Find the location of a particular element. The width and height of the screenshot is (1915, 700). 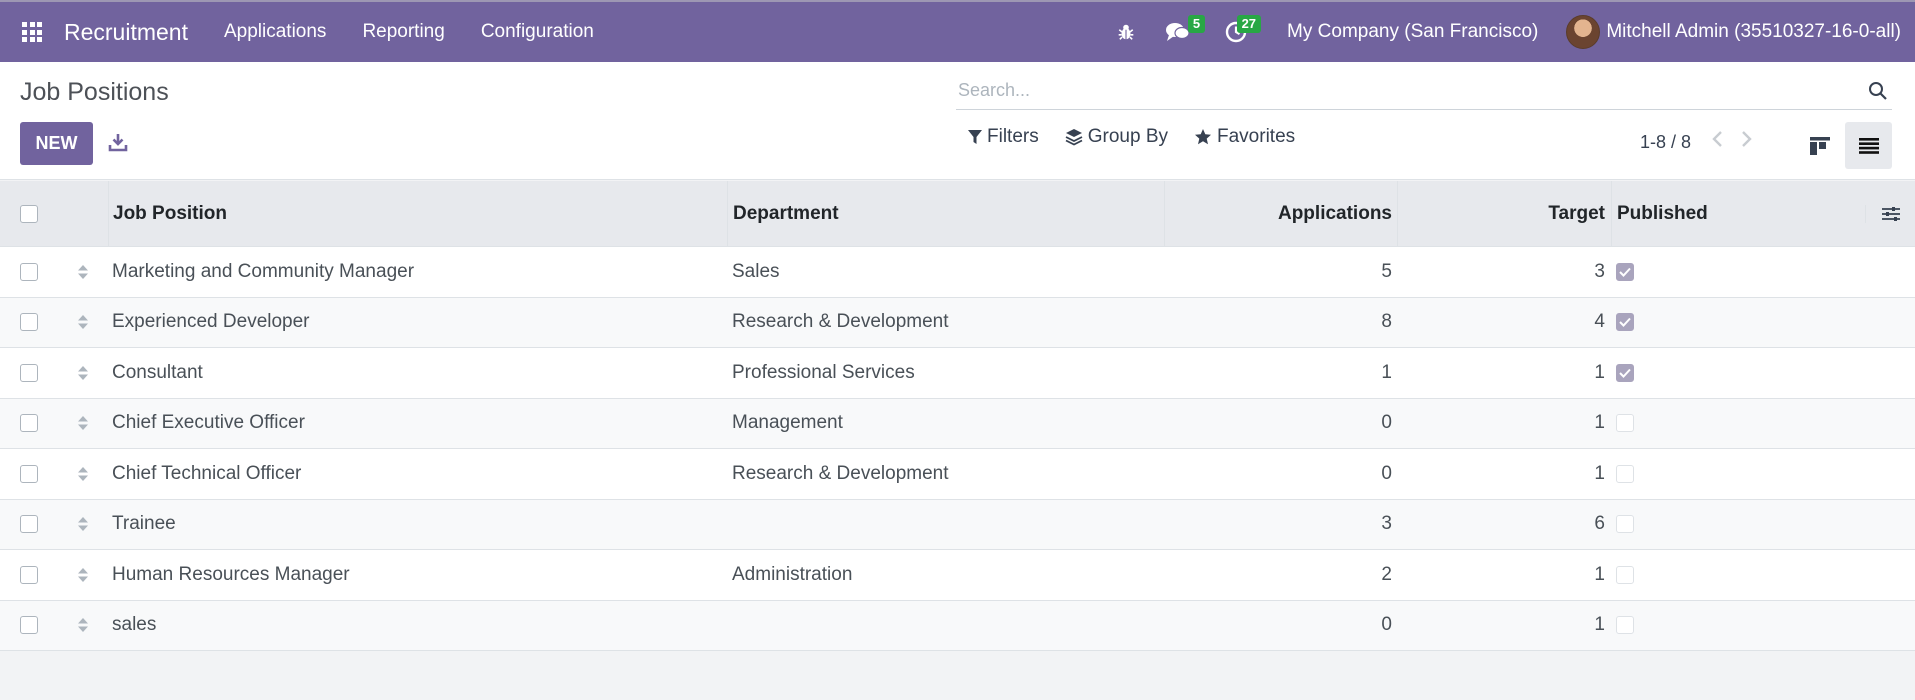

download-icon is located at coordinates (118, 142).